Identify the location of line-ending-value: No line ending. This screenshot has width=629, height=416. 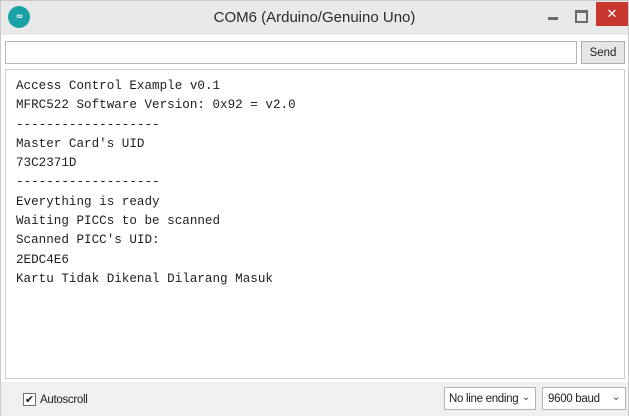
(484, 398).